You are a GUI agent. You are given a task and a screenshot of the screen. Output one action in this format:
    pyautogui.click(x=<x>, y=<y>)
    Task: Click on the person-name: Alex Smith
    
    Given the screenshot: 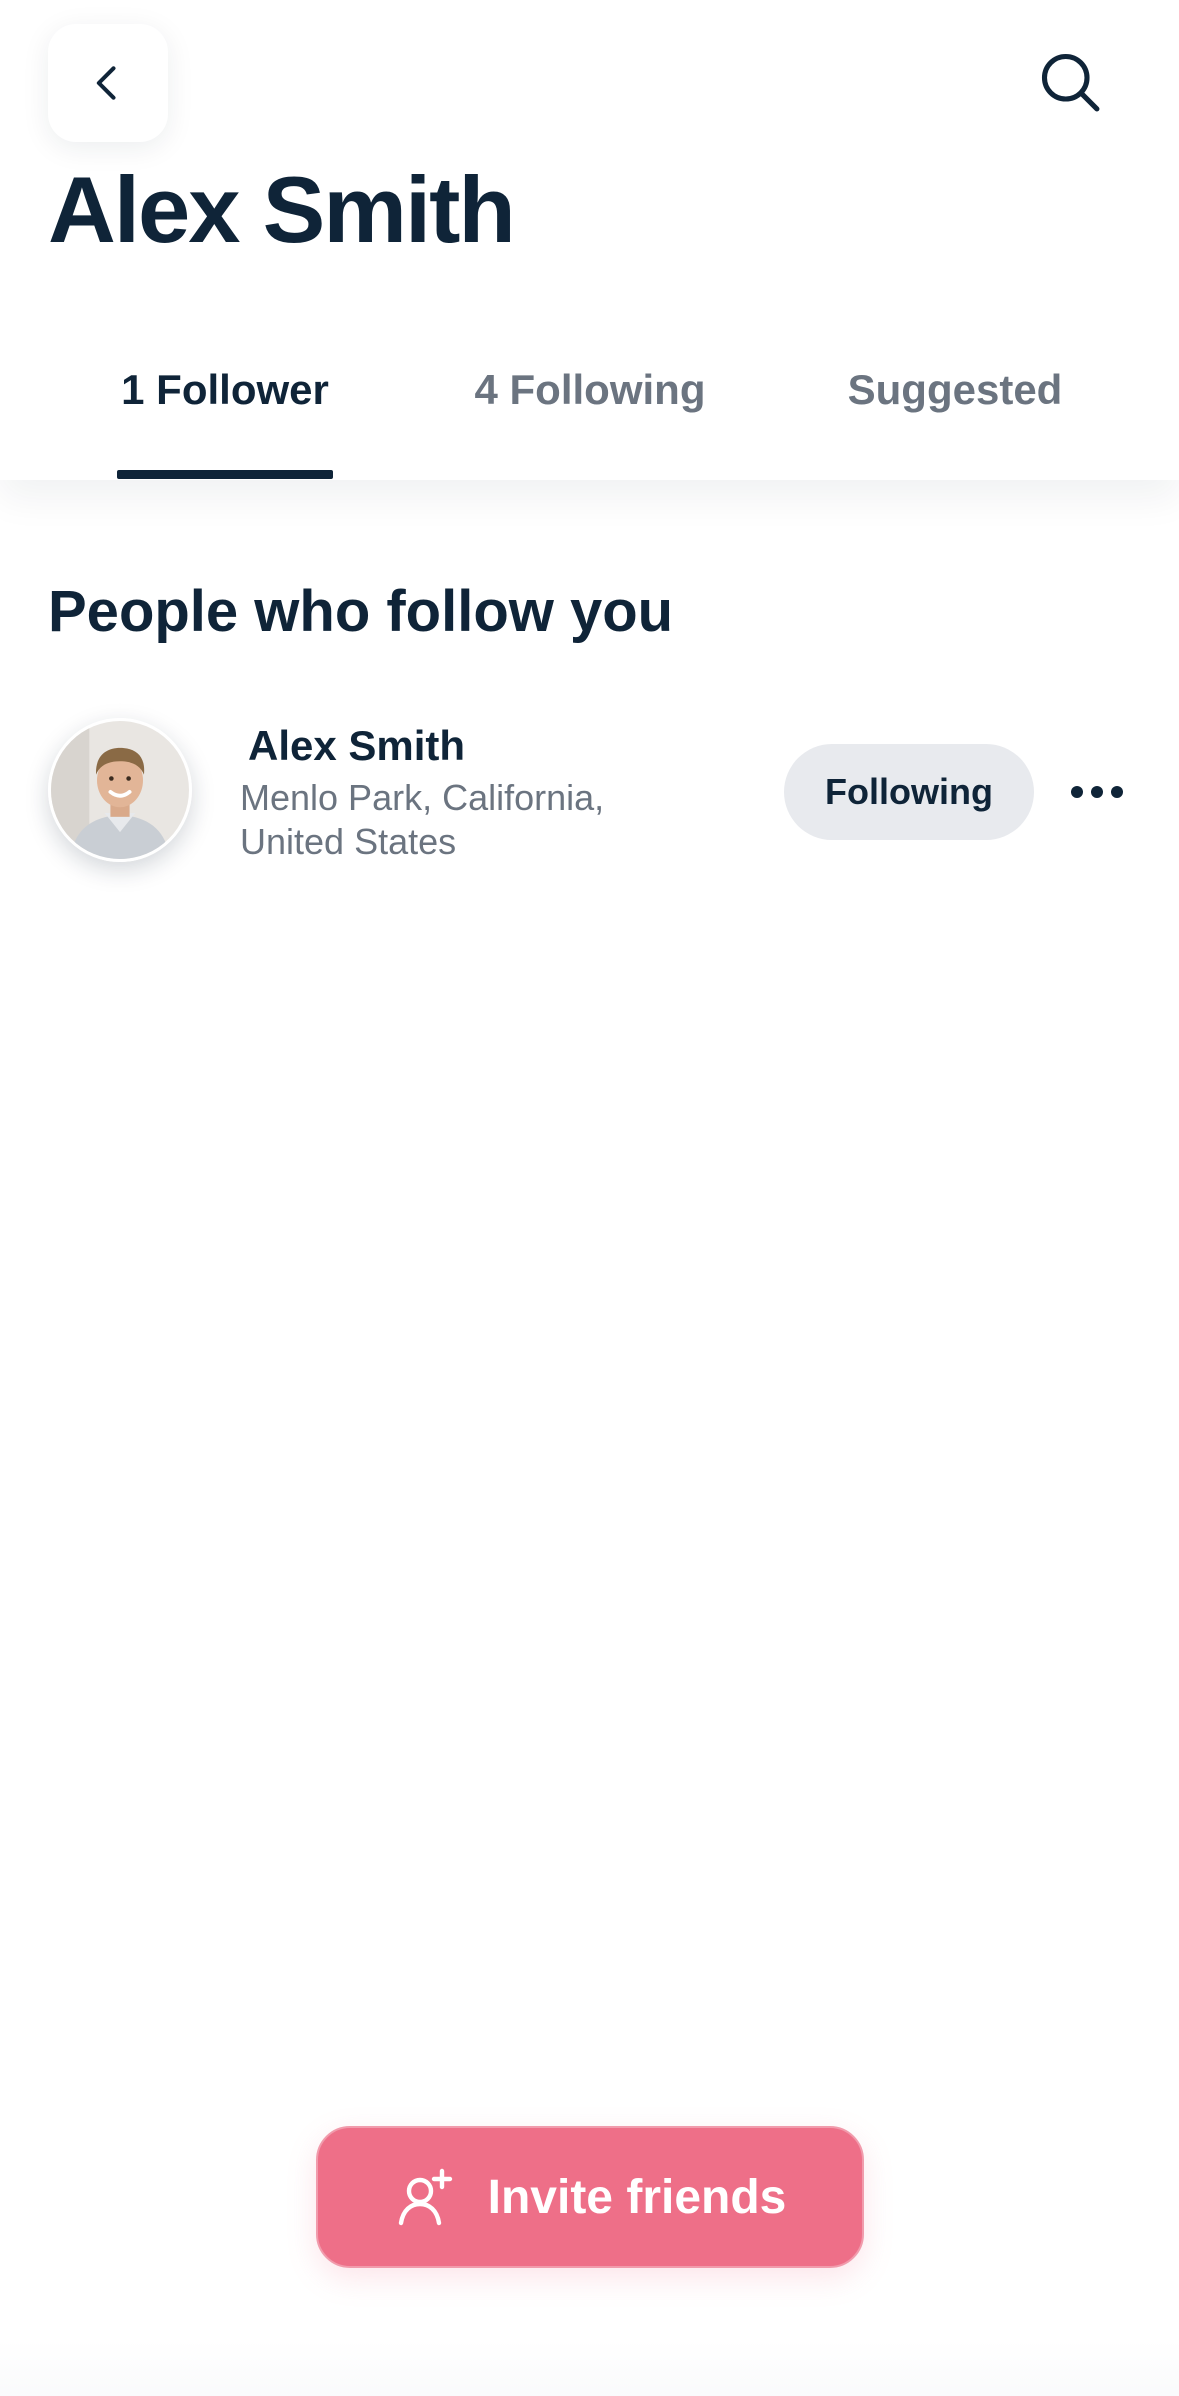 What is the action you would take?
    pyautogui.click(x=356, y=746)
    